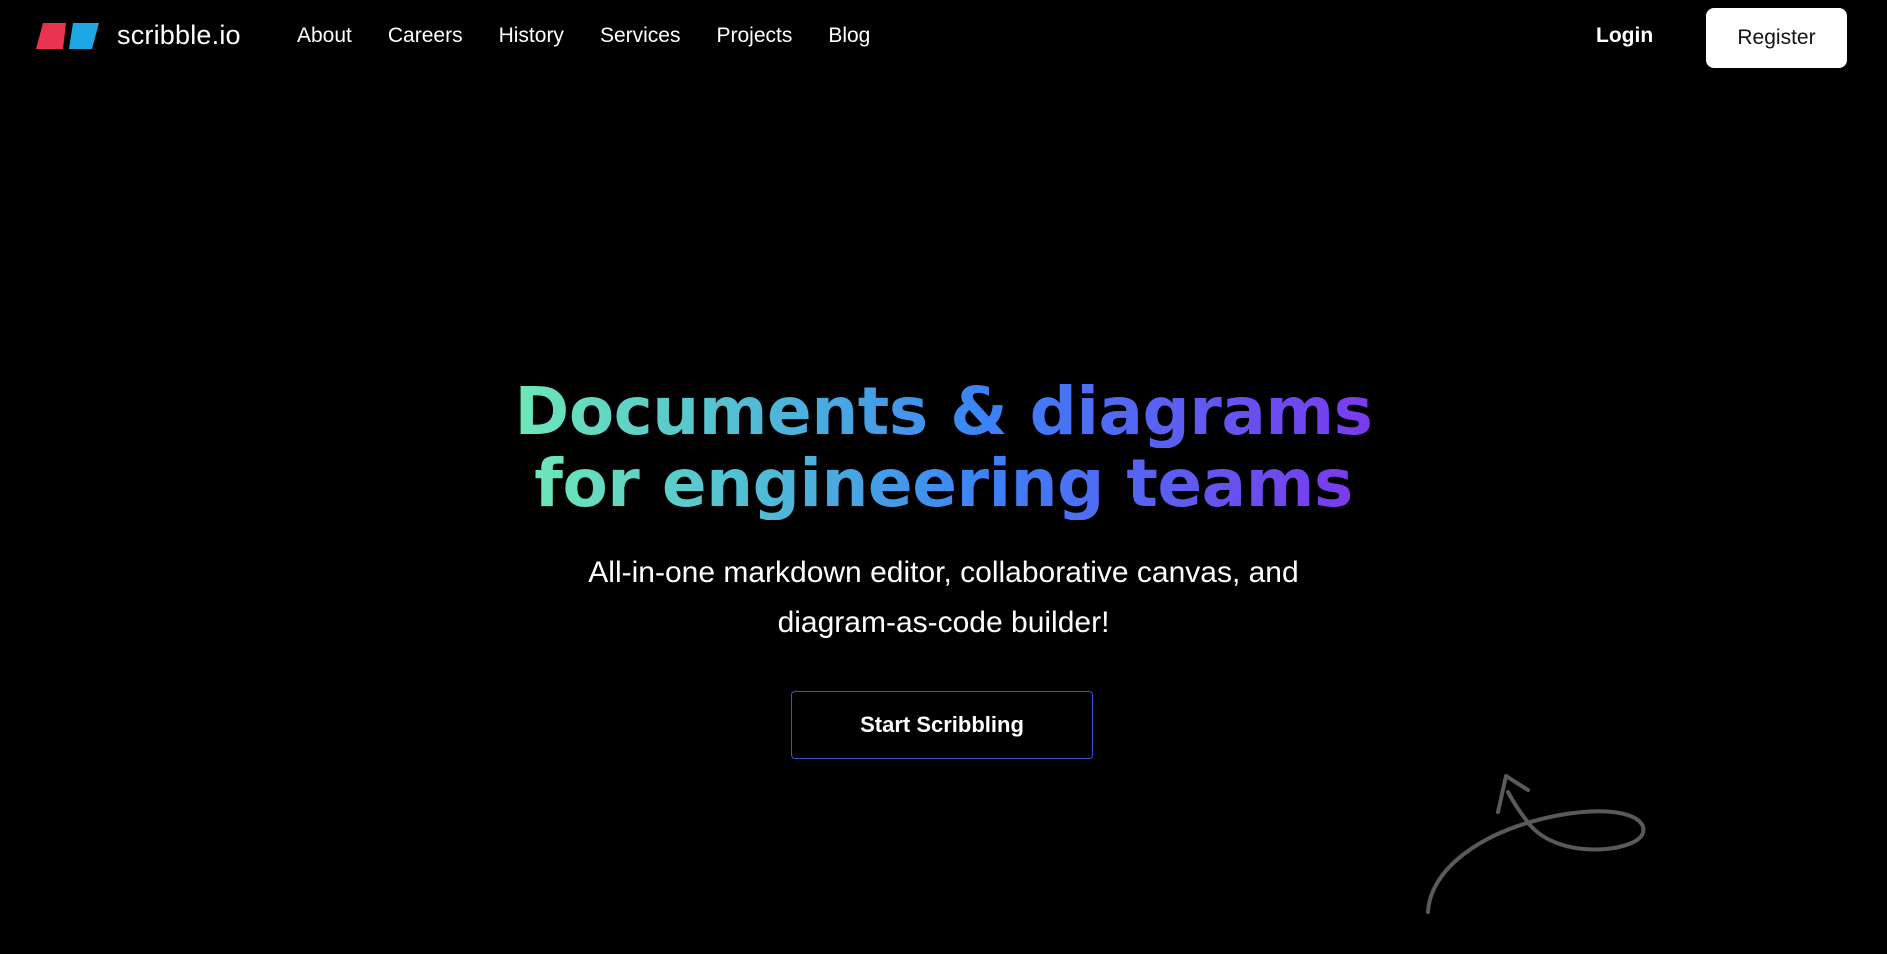  I want to click on nav-services: Services, so click(640, 36).